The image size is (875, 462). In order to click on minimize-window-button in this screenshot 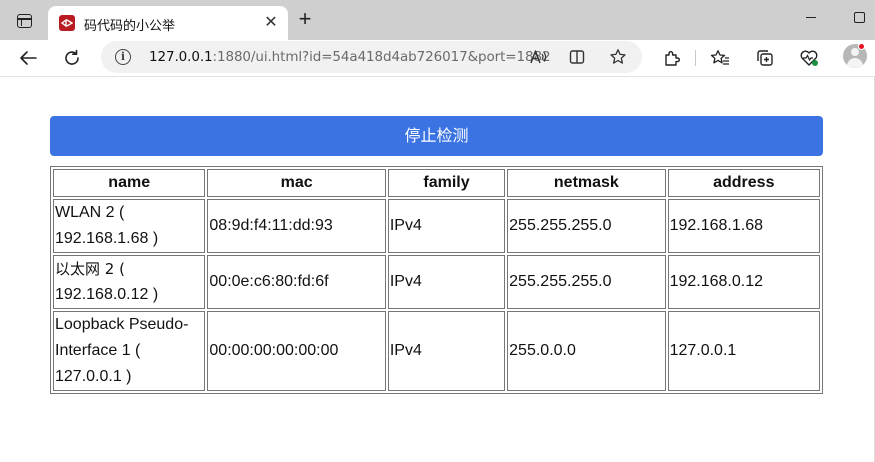, I will do `click(812, 17)`.